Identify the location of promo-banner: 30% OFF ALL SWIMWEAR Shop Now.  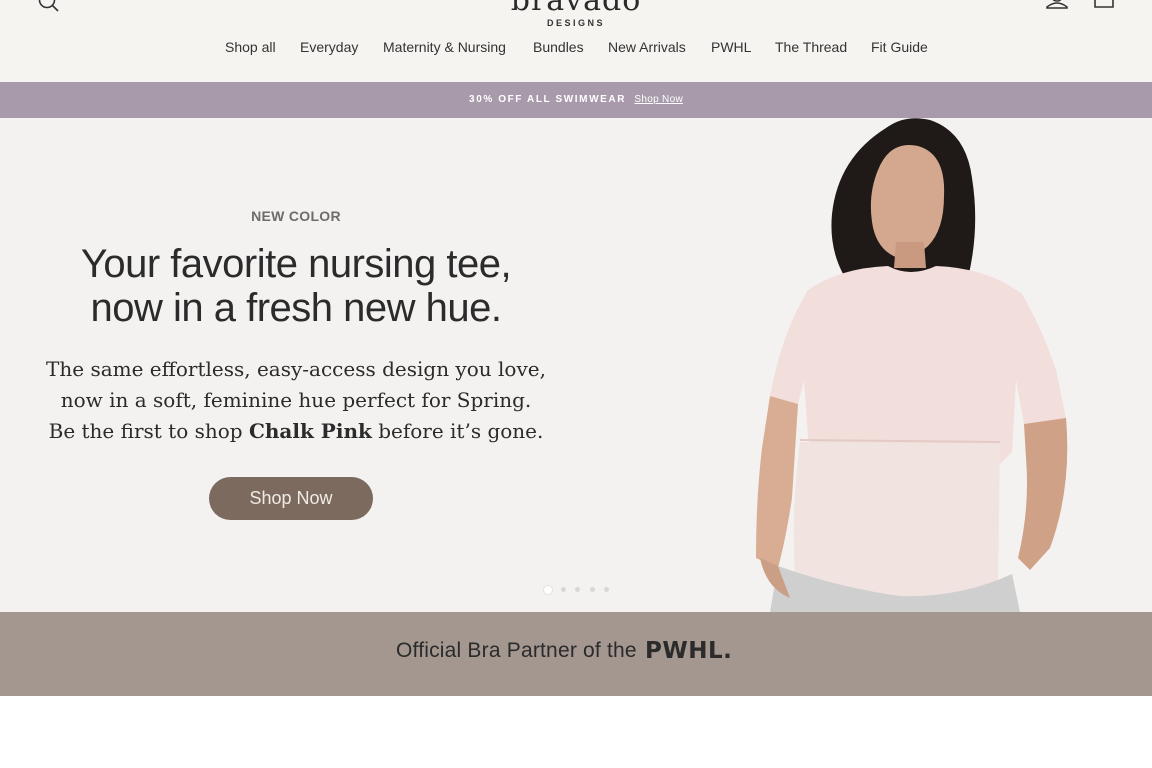
(576, 100).